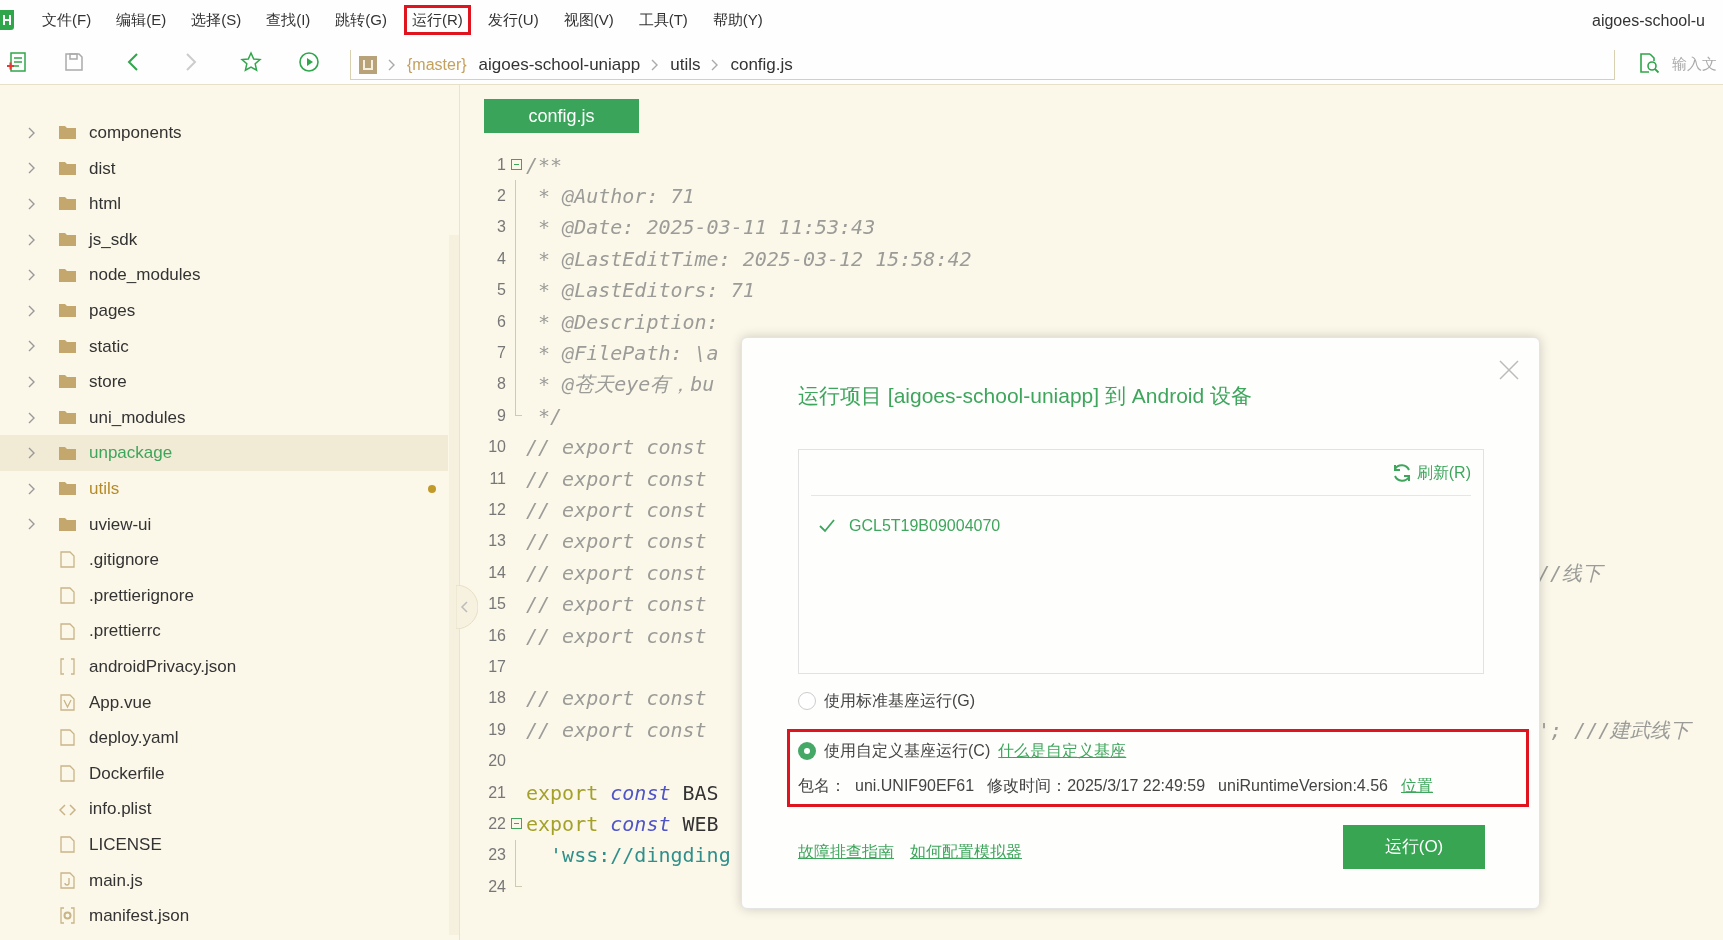 This screenshot has width=1723, height=940. Describe the element at coordinates (496, 541) in the screenshot. I see `line-number: 13` at that location.